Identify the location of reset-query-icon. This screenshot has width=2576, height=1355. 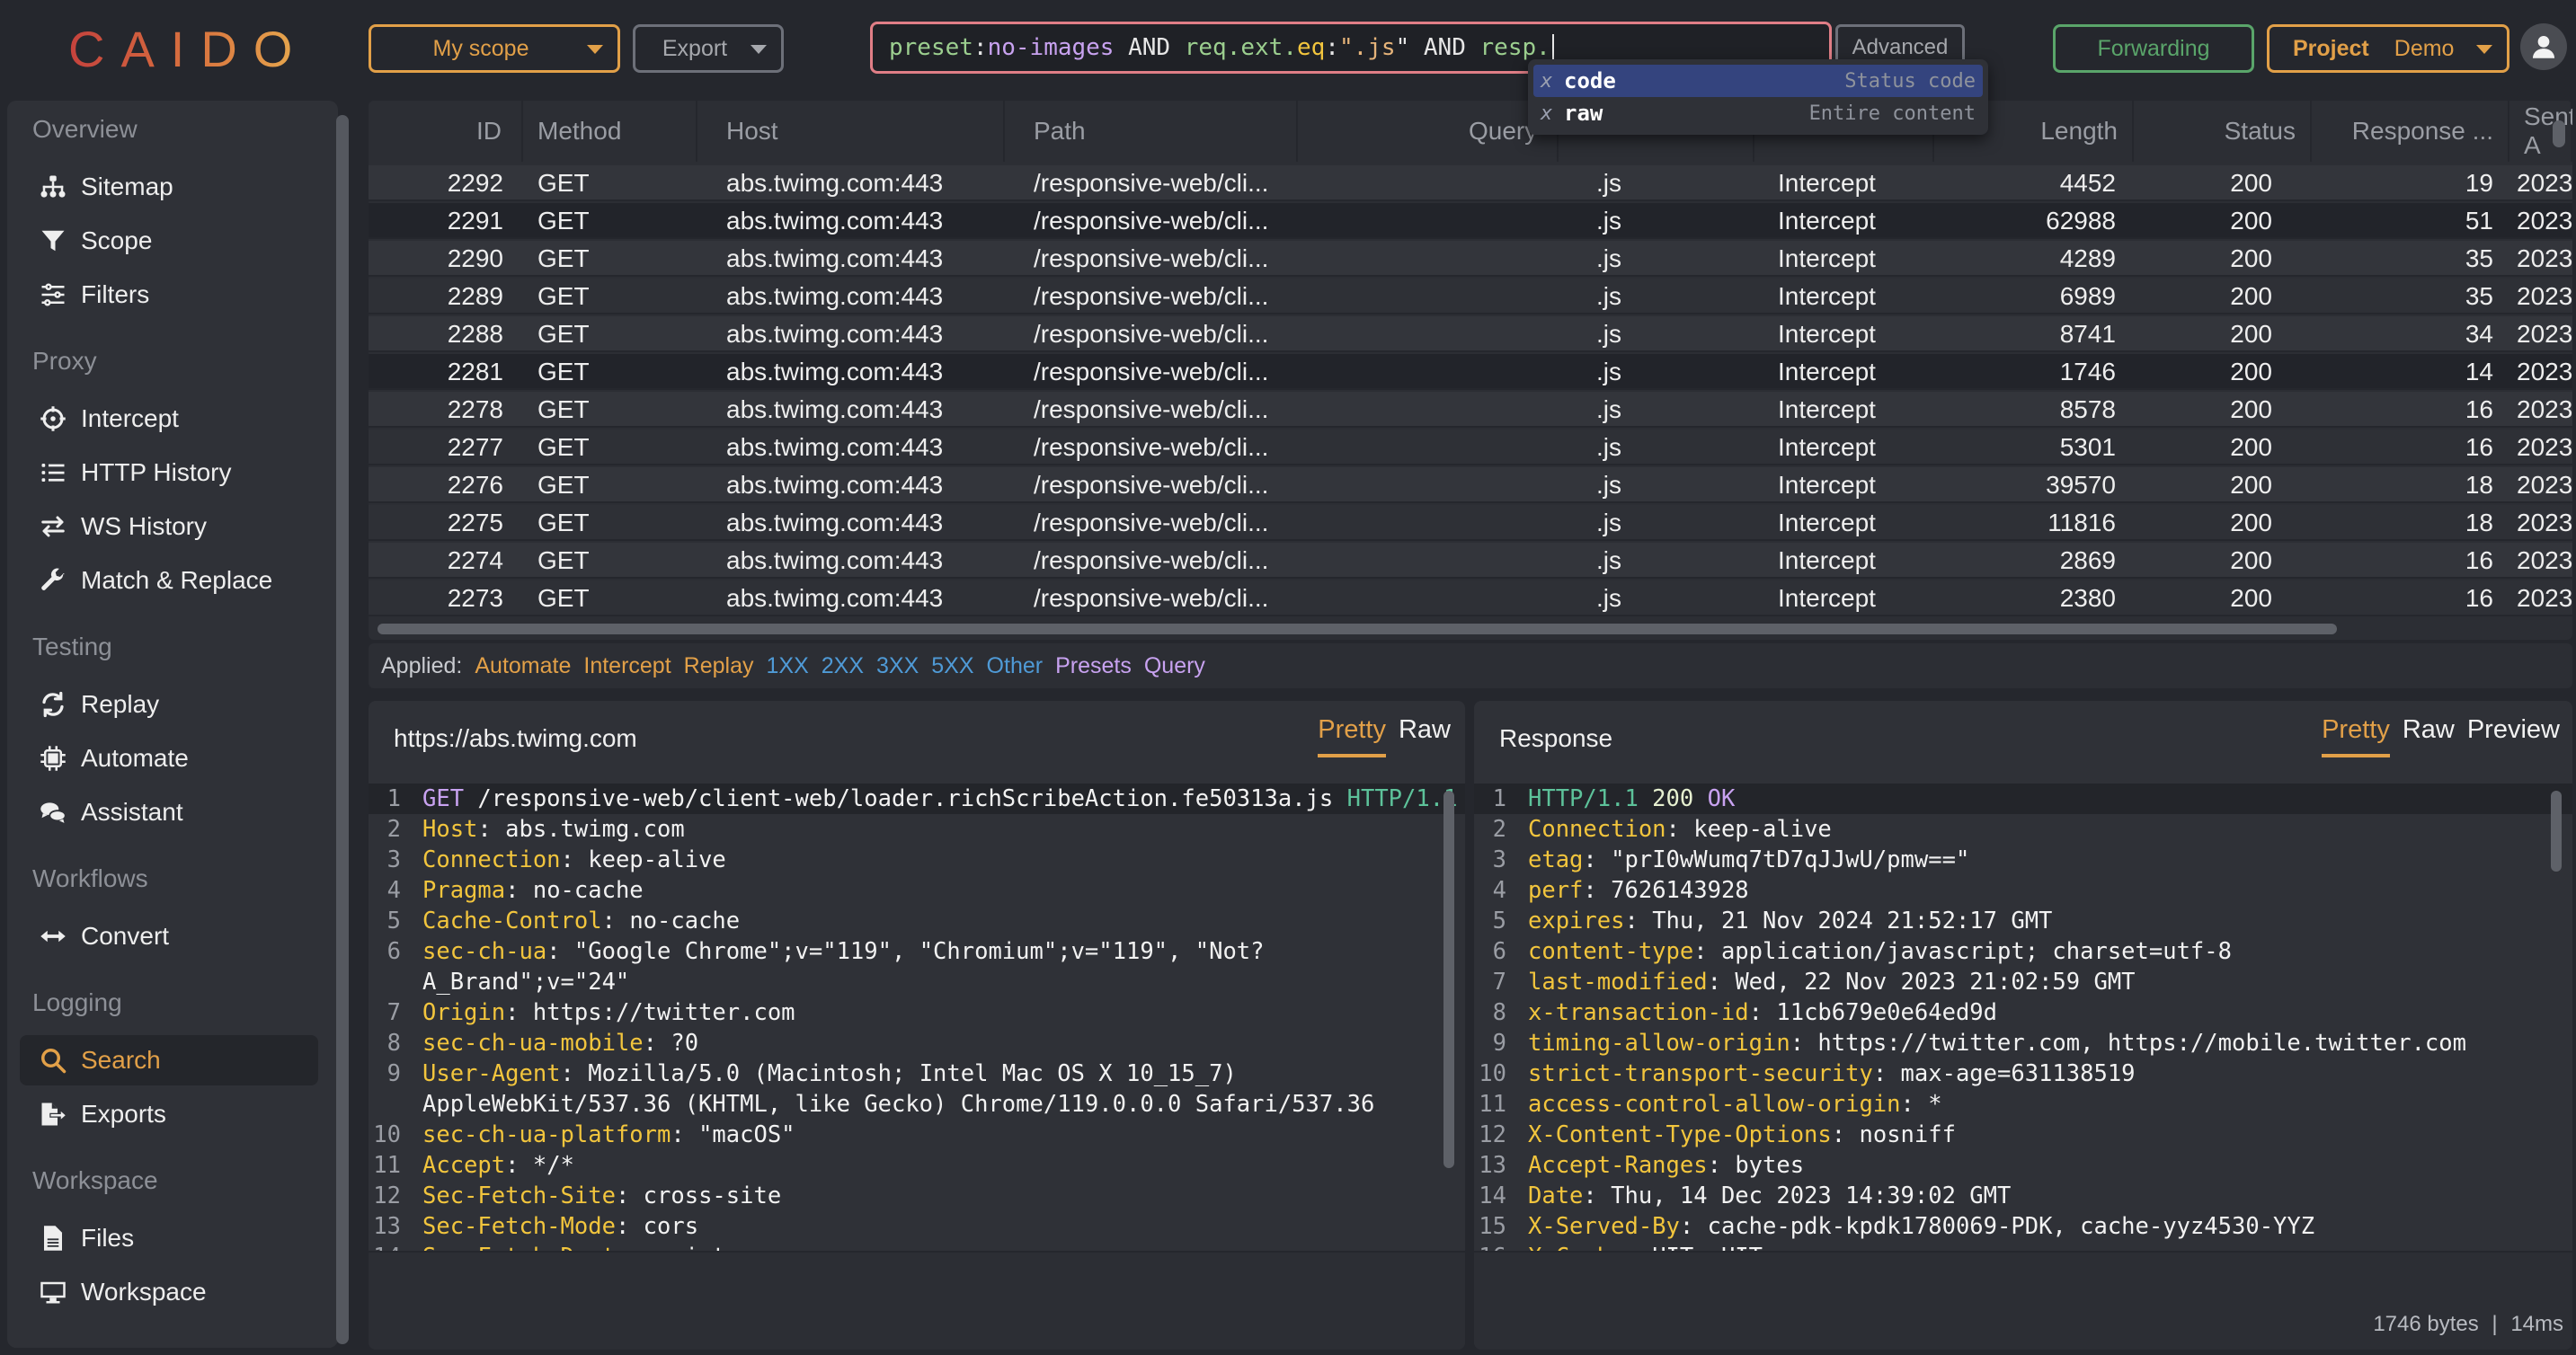
(1837, 60).